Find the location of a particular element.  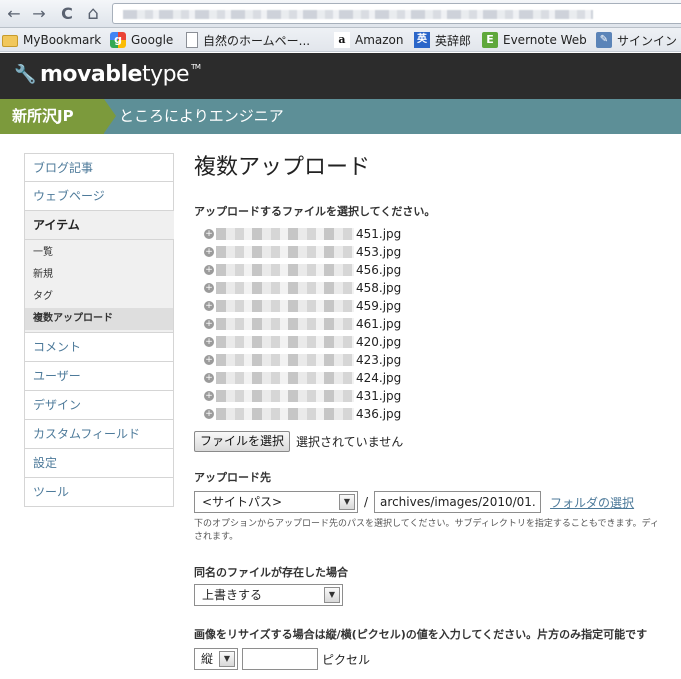

sidebar-item-design: デザイン is located at coordinates (99, 405).